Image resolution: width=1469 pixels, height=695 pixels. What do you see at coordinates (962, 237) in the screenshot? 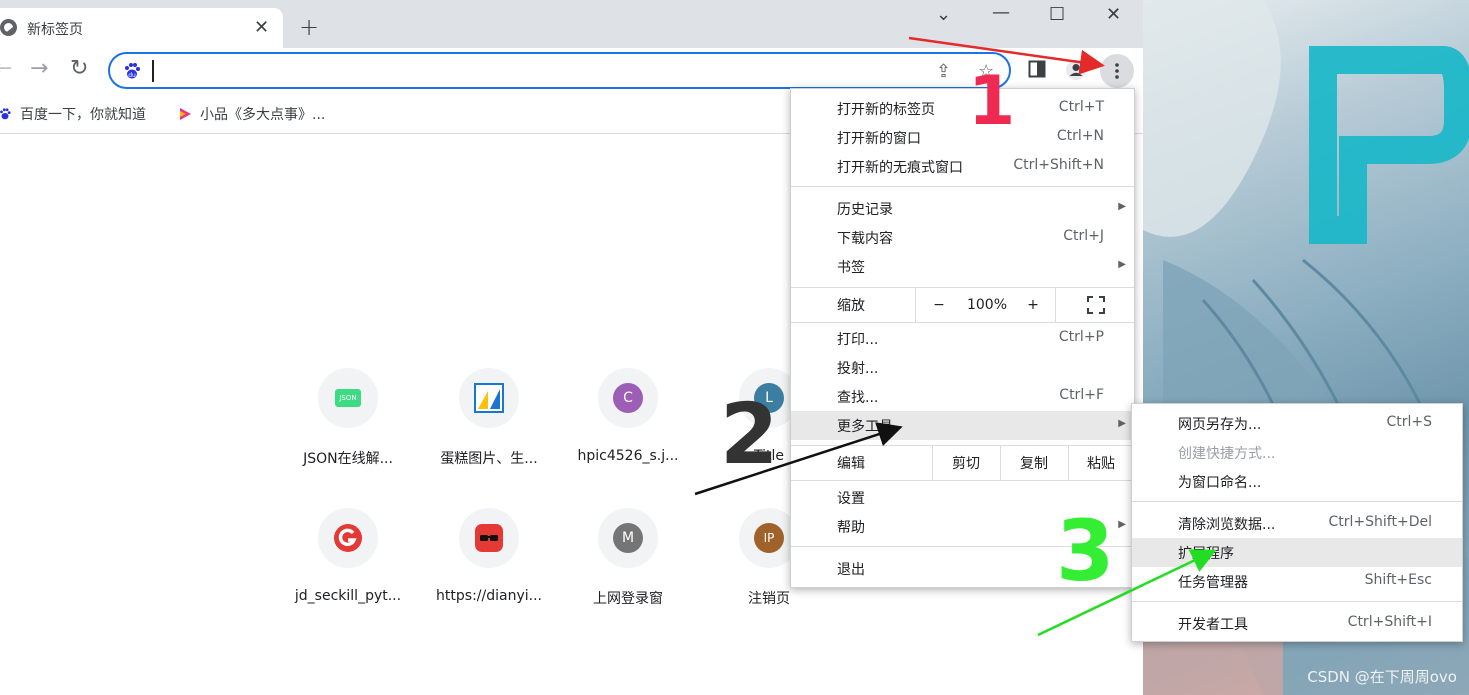
I see `menu-item-downloads: 下载内容 Ctrl+J` at bounding box center [962, 237].